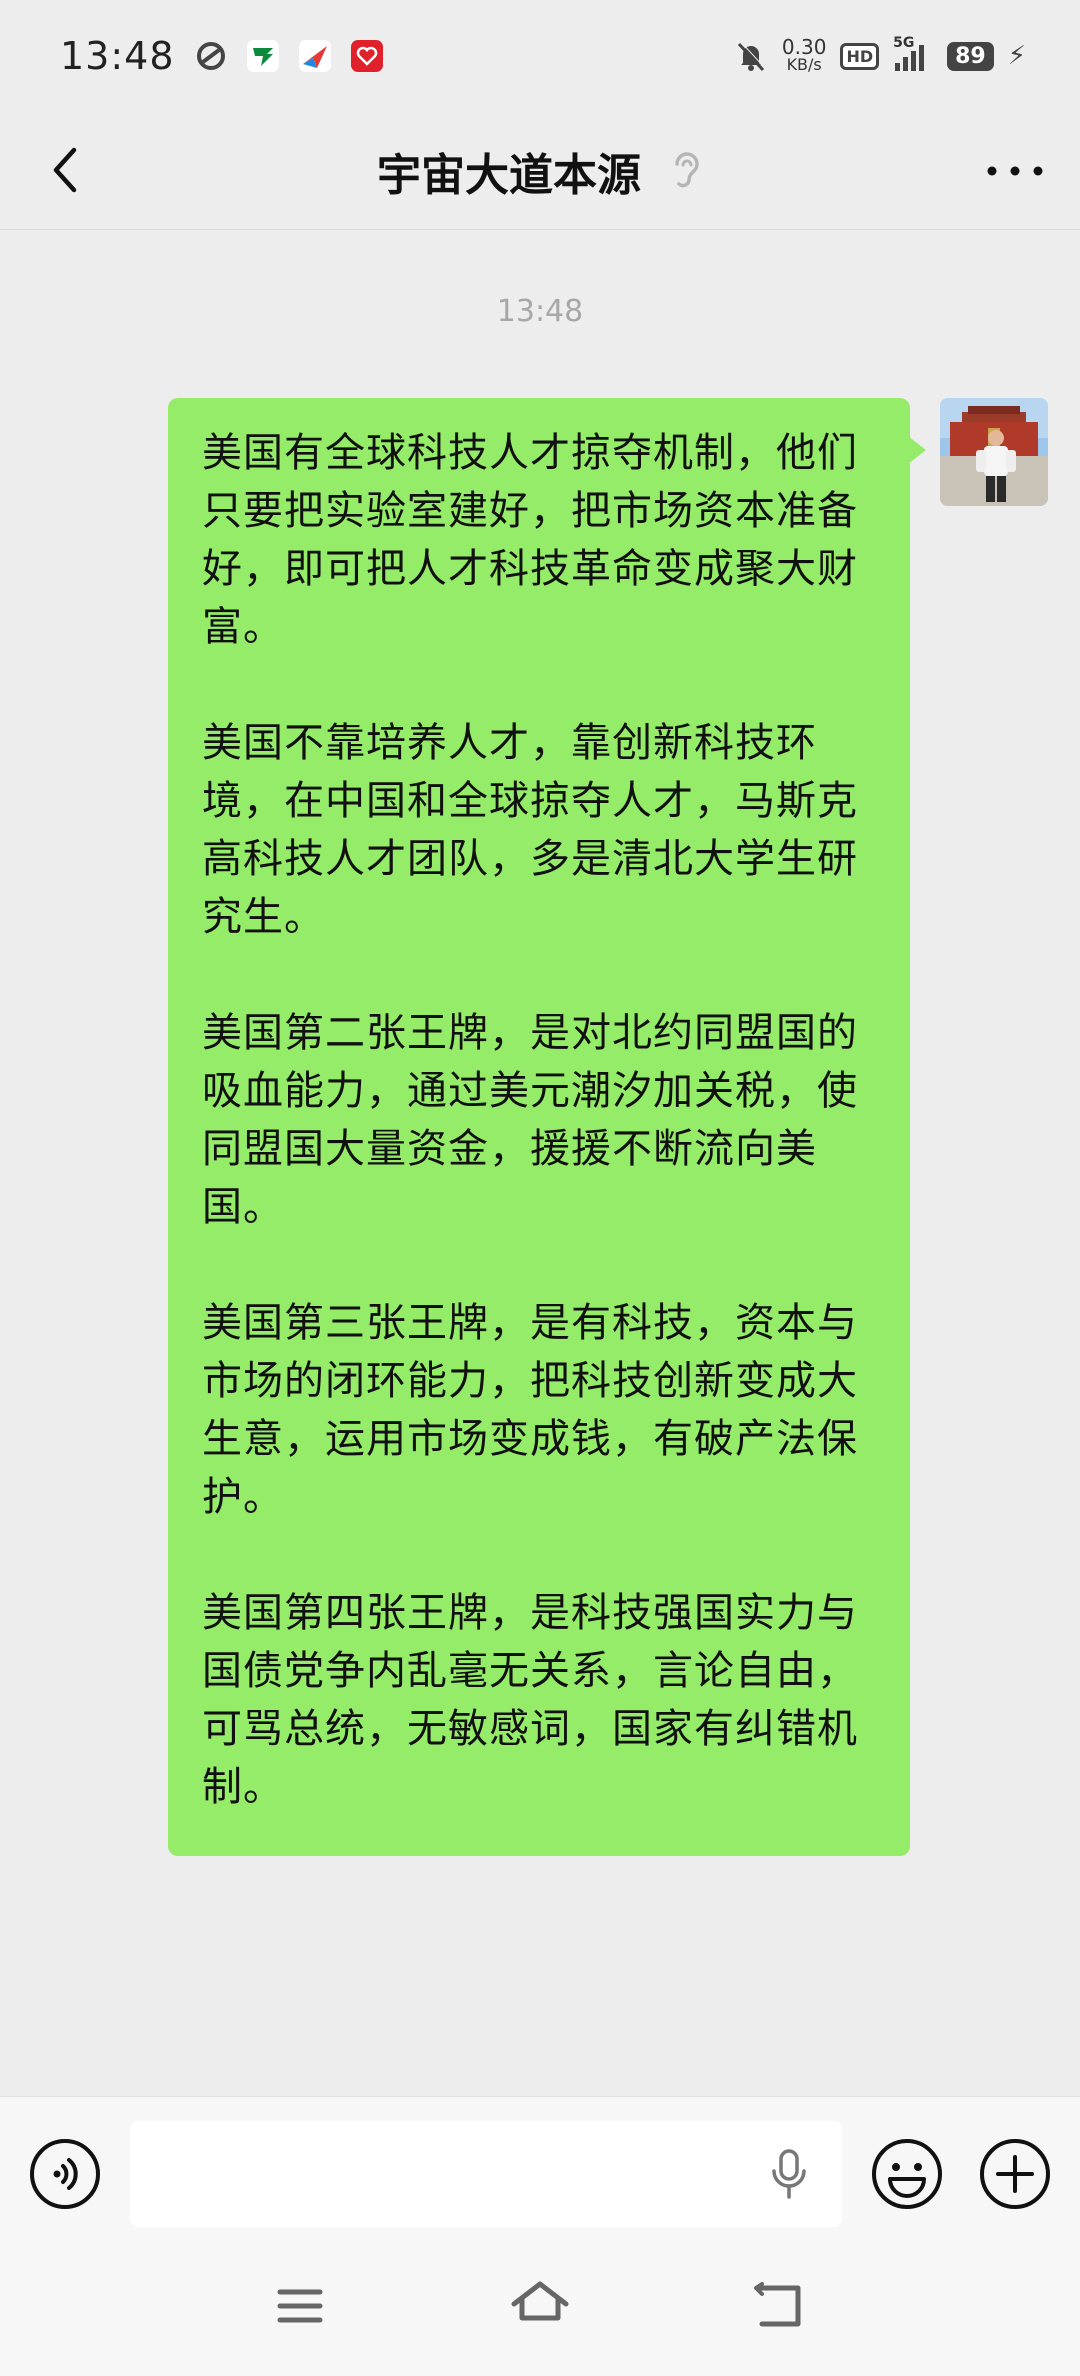 The image size is (1080, 2376). I want to click on input-bar, so click(540, 2166).